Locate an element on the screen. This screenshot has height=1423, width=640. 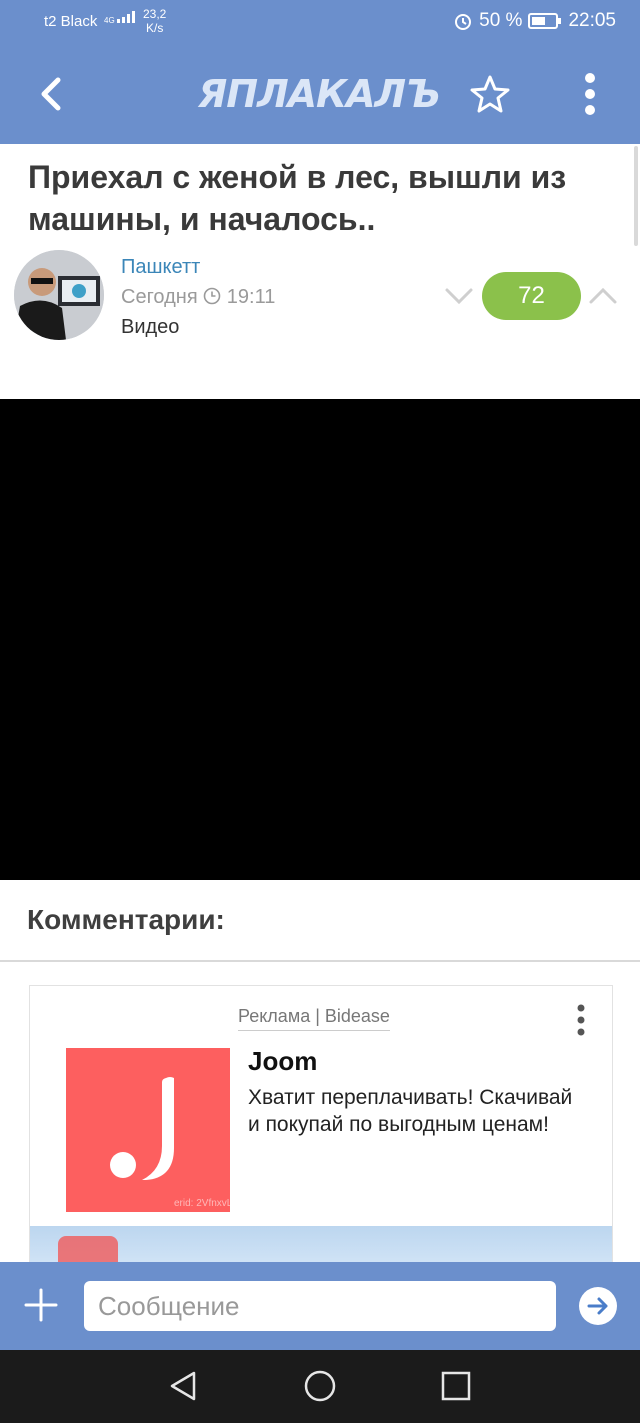
ad-label: Реклама | Bidease is located at coordinates (314, 1018).